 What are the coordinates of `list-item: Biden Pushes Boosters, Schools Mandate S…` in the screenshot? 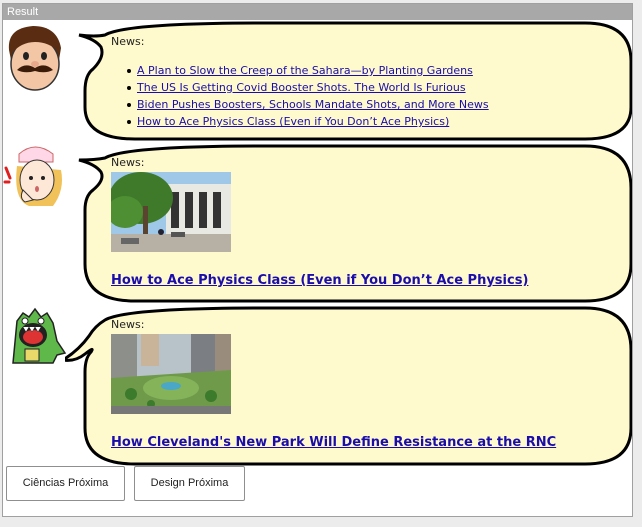 It's located at (308, 104).